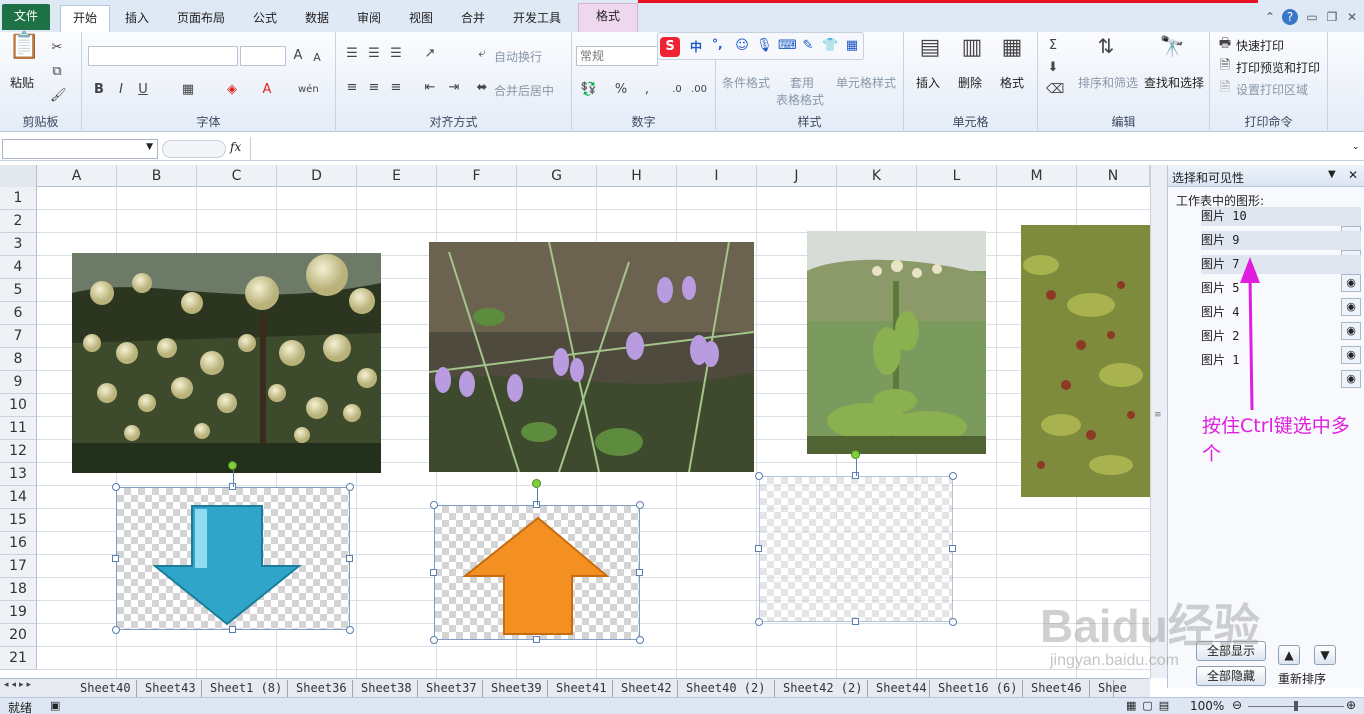 The width and height of the screenshot is (1364, 714). I want to click on format-cells-icon: ▦, so click(1012, 48).